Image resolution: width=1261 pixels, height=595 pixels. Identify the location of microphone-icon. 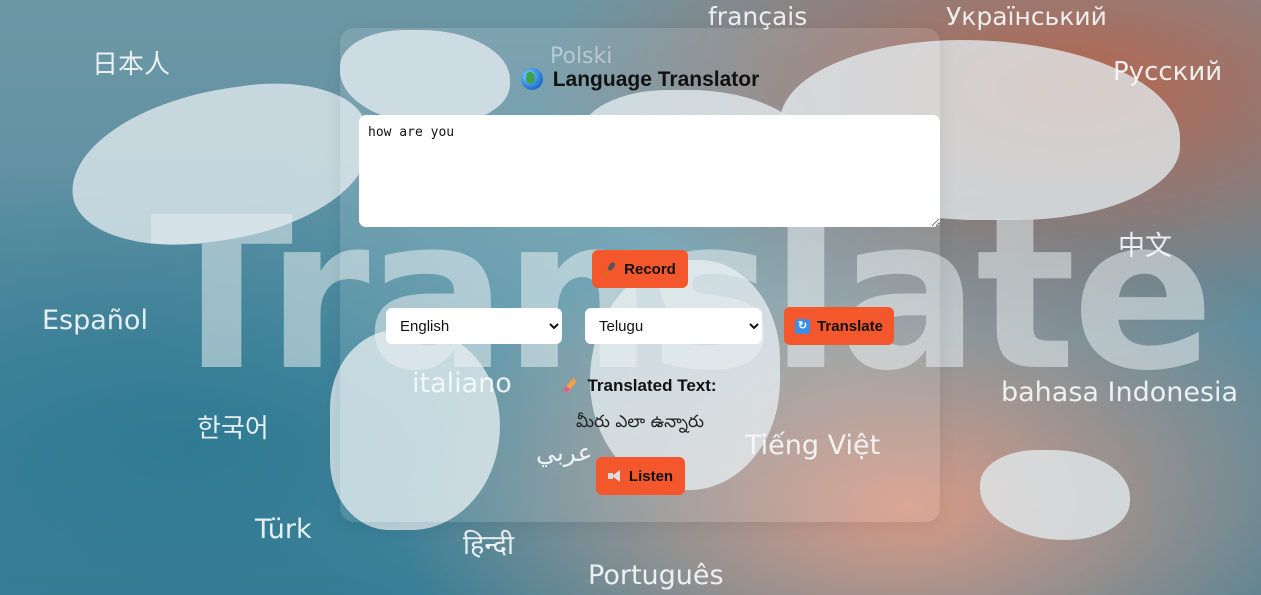
(611, 269).